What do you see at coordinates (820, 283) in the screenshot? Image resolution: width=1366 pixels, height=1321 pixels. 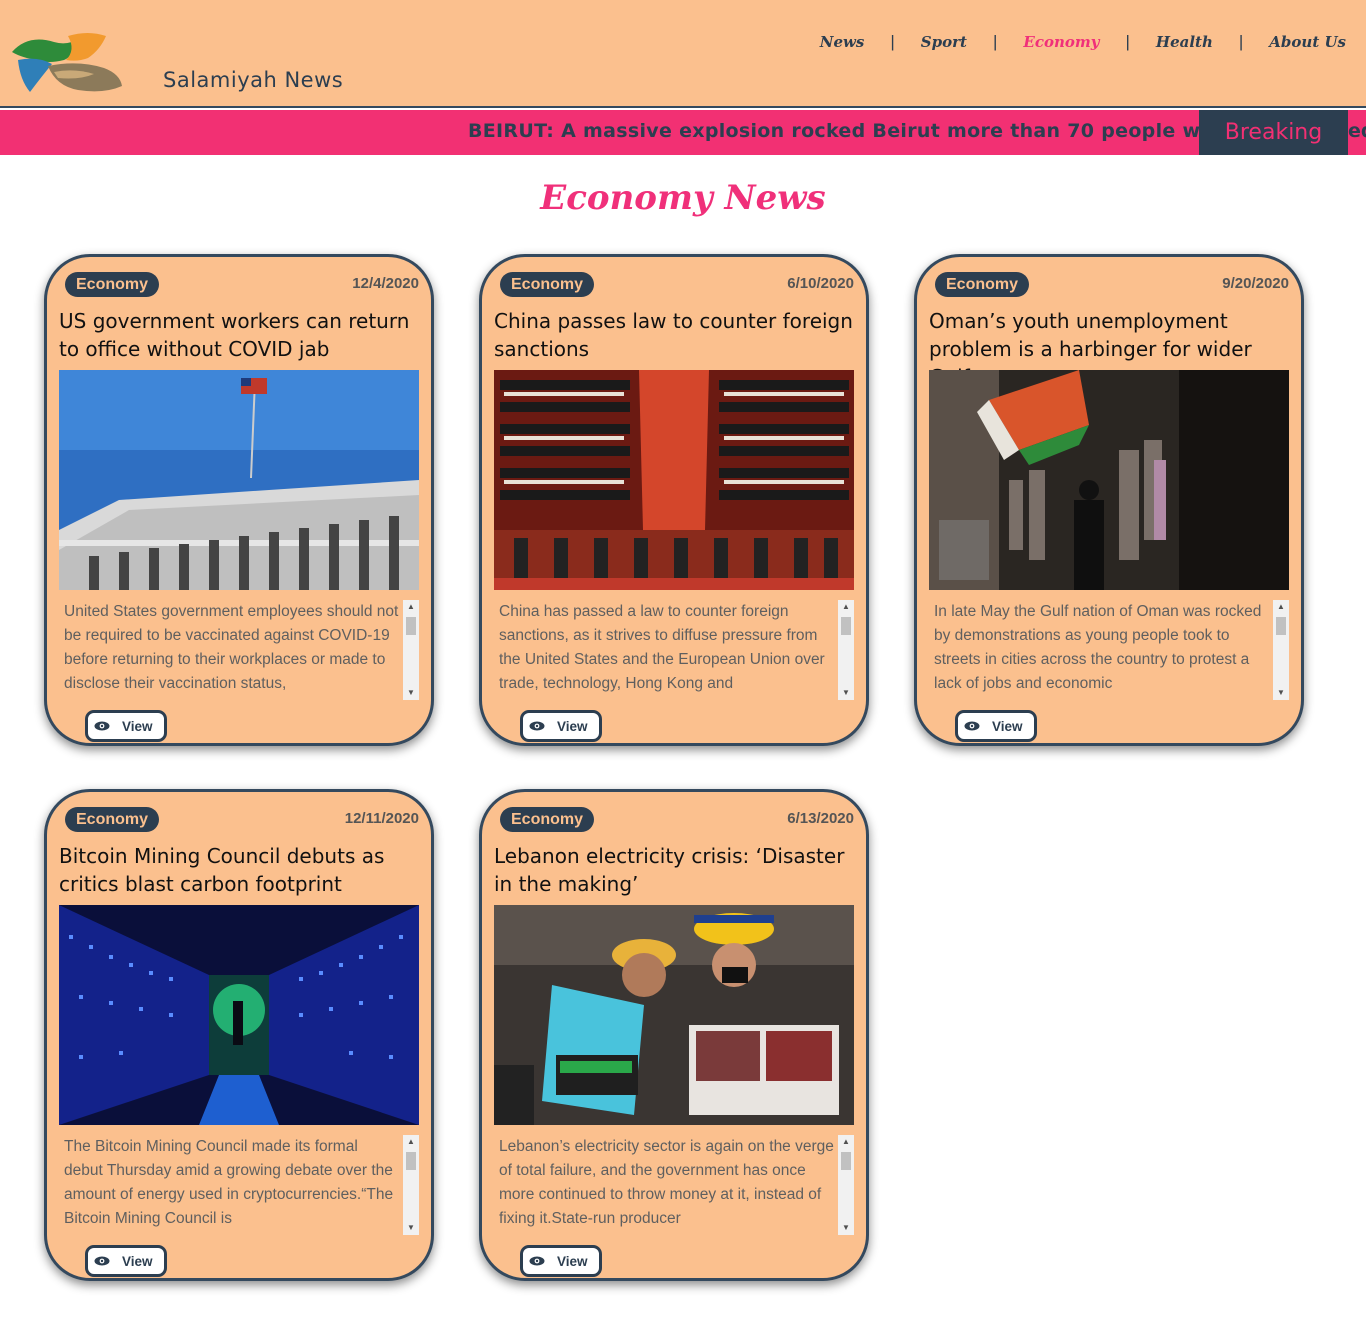 I see `article-date: 6/10/2020` at bounding box center [820, 283].